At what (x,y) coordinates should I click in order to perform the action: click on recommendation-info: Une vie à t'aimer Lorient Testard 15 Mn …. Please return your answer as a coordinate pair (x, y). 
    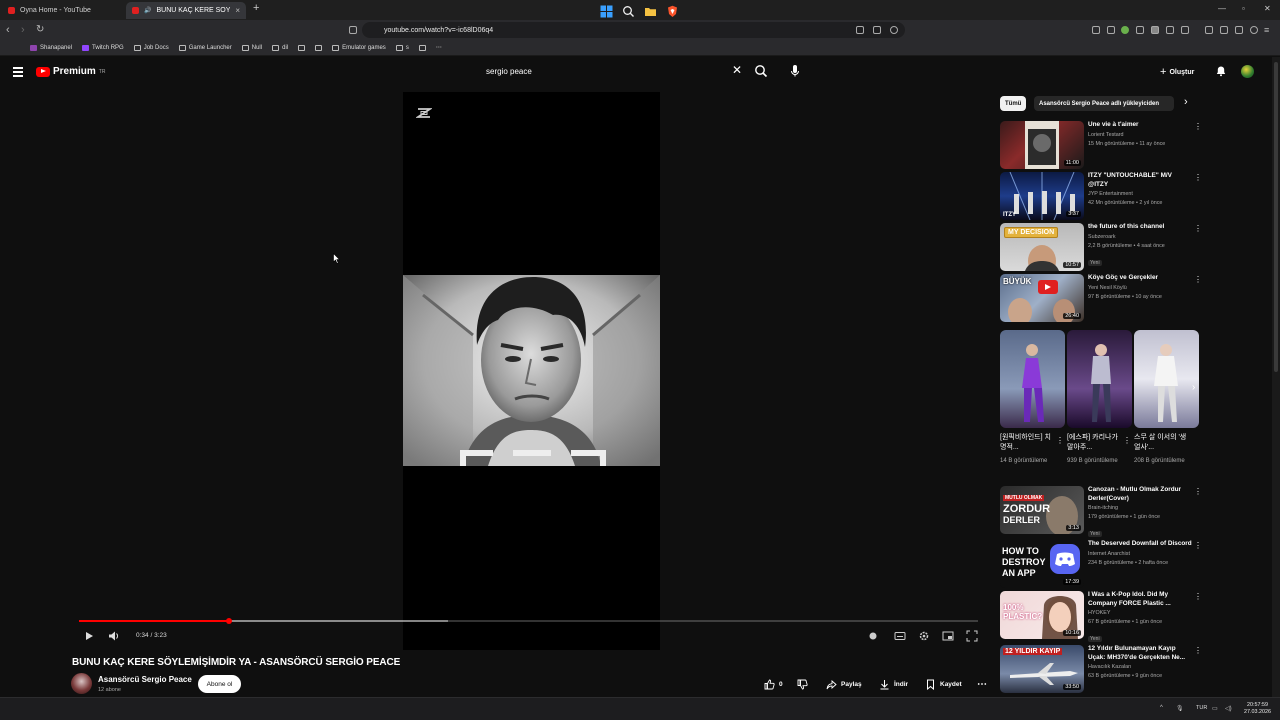
    Looking at the image, I should click on (1140, 135).